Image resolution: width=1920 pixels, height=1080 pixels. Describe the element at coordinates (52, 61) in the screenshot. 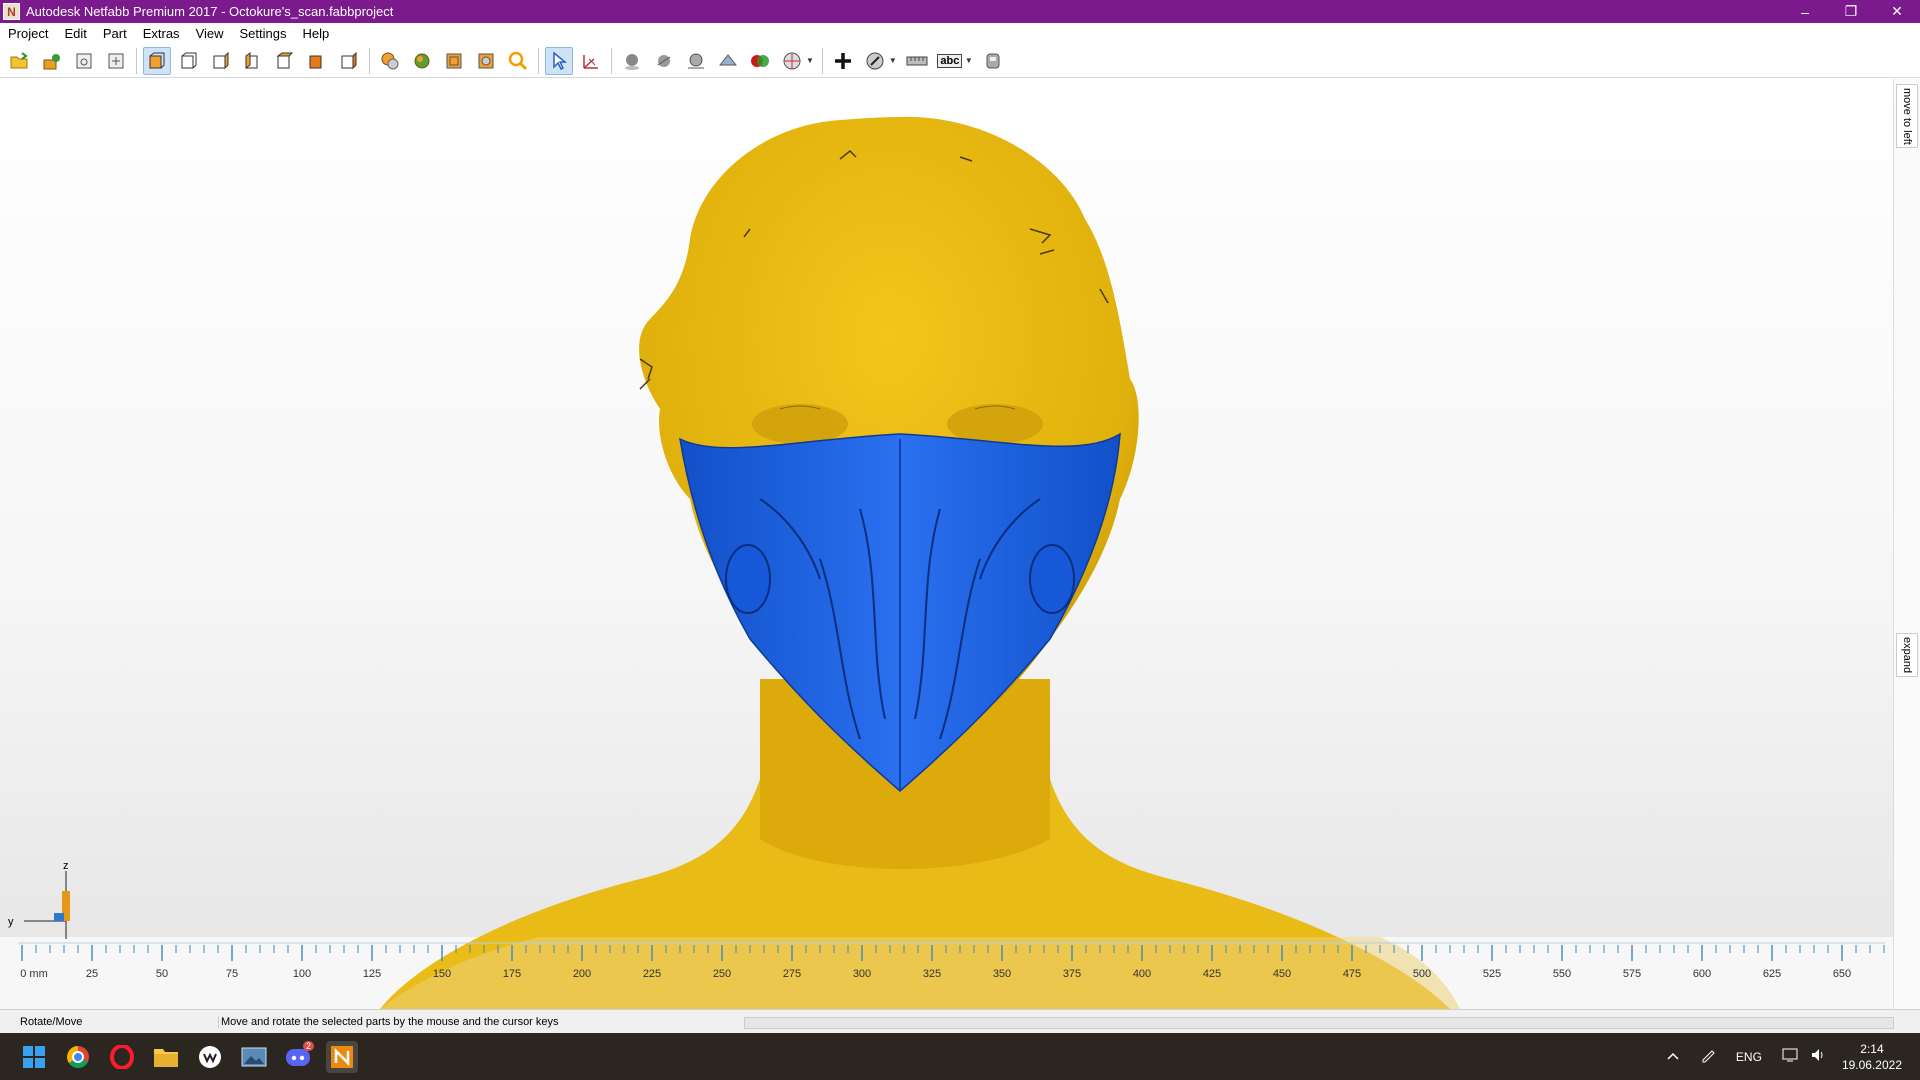

I see `add-part-icon` at that location.